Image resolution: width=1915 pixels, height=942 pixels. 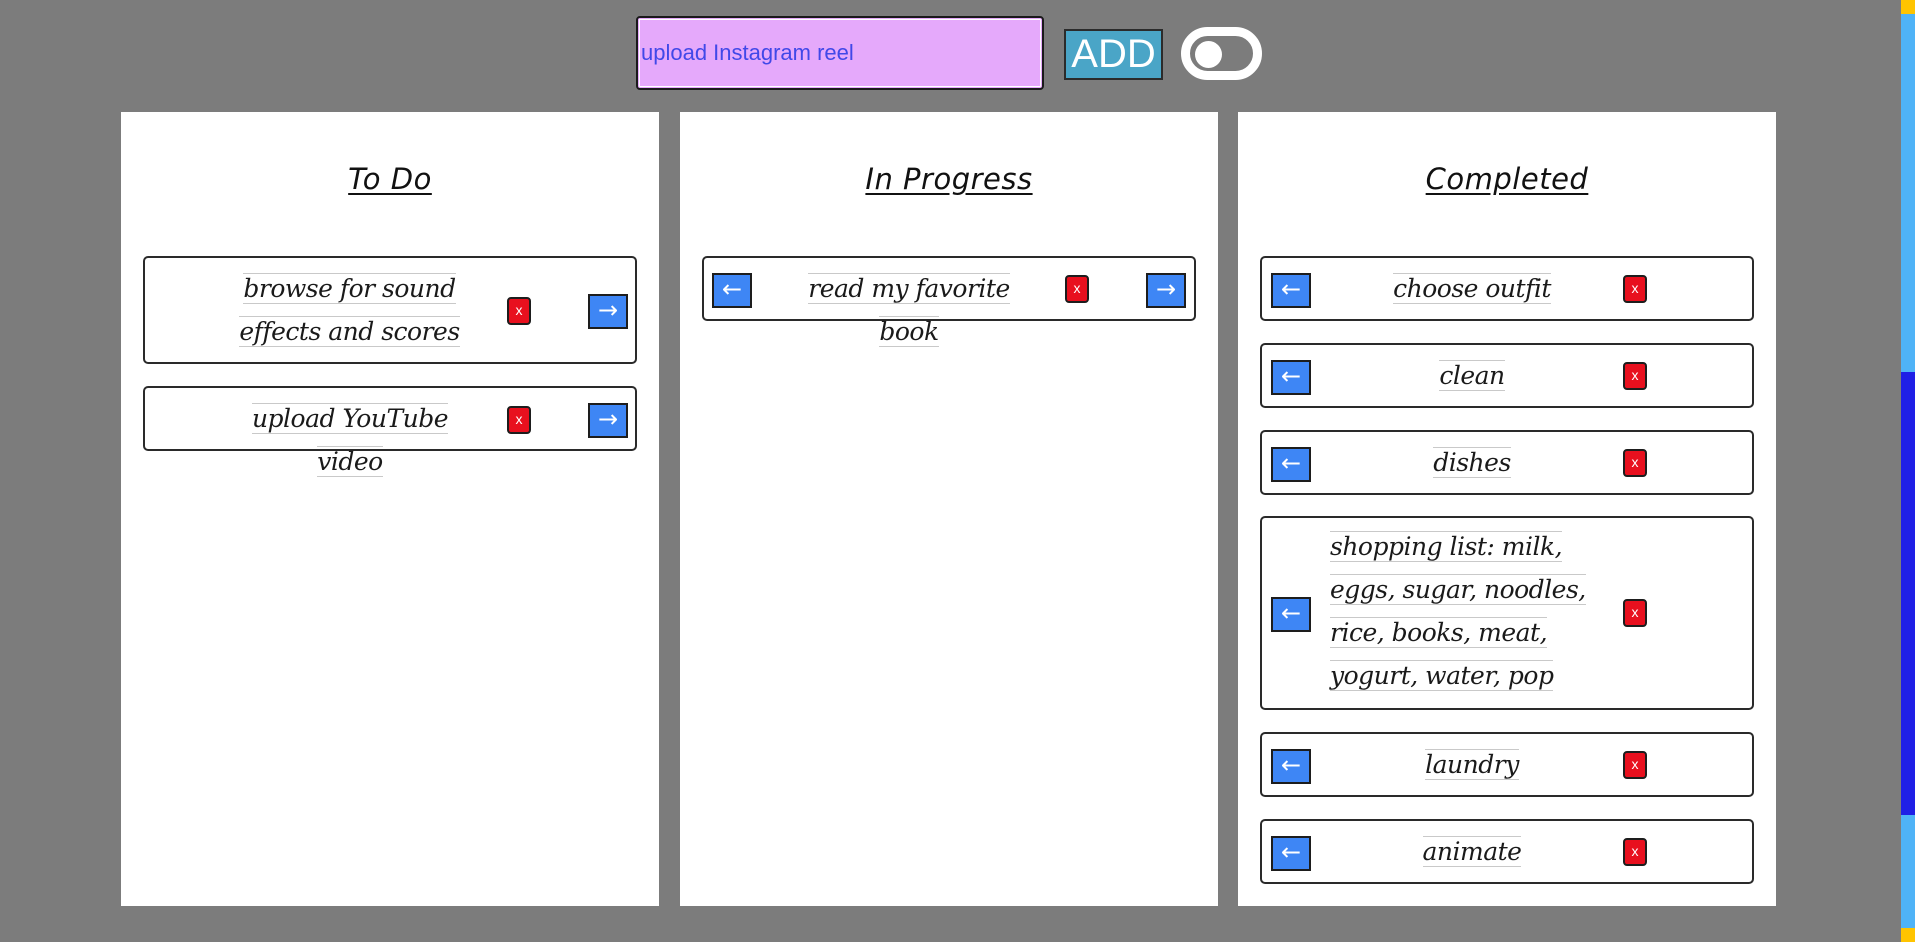 I want to click on task-text: browse for sound effects and scores, so click(x=349, y=310).